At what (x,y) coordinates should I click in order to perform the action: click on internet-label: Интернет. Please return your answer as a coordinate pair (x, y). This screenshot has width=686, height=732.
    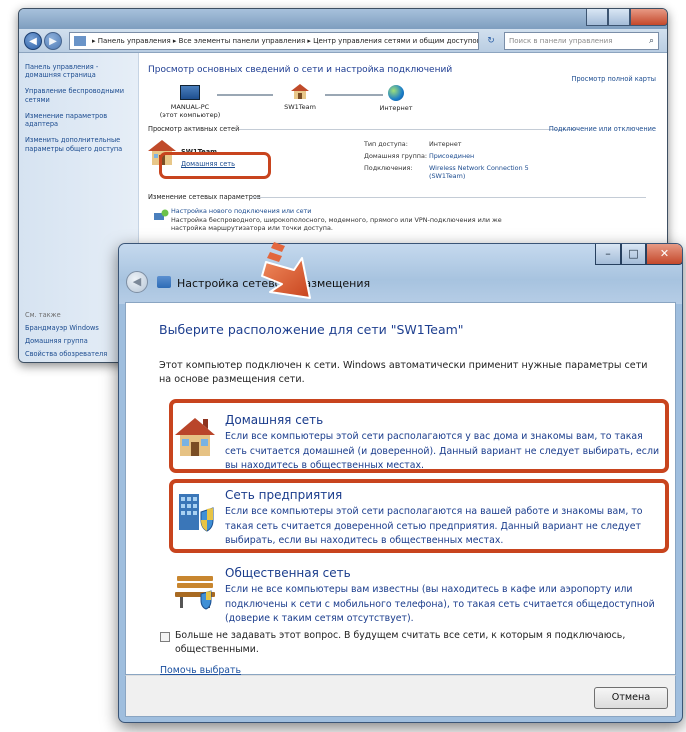
    Looking at the image, I should click on (396, 108).